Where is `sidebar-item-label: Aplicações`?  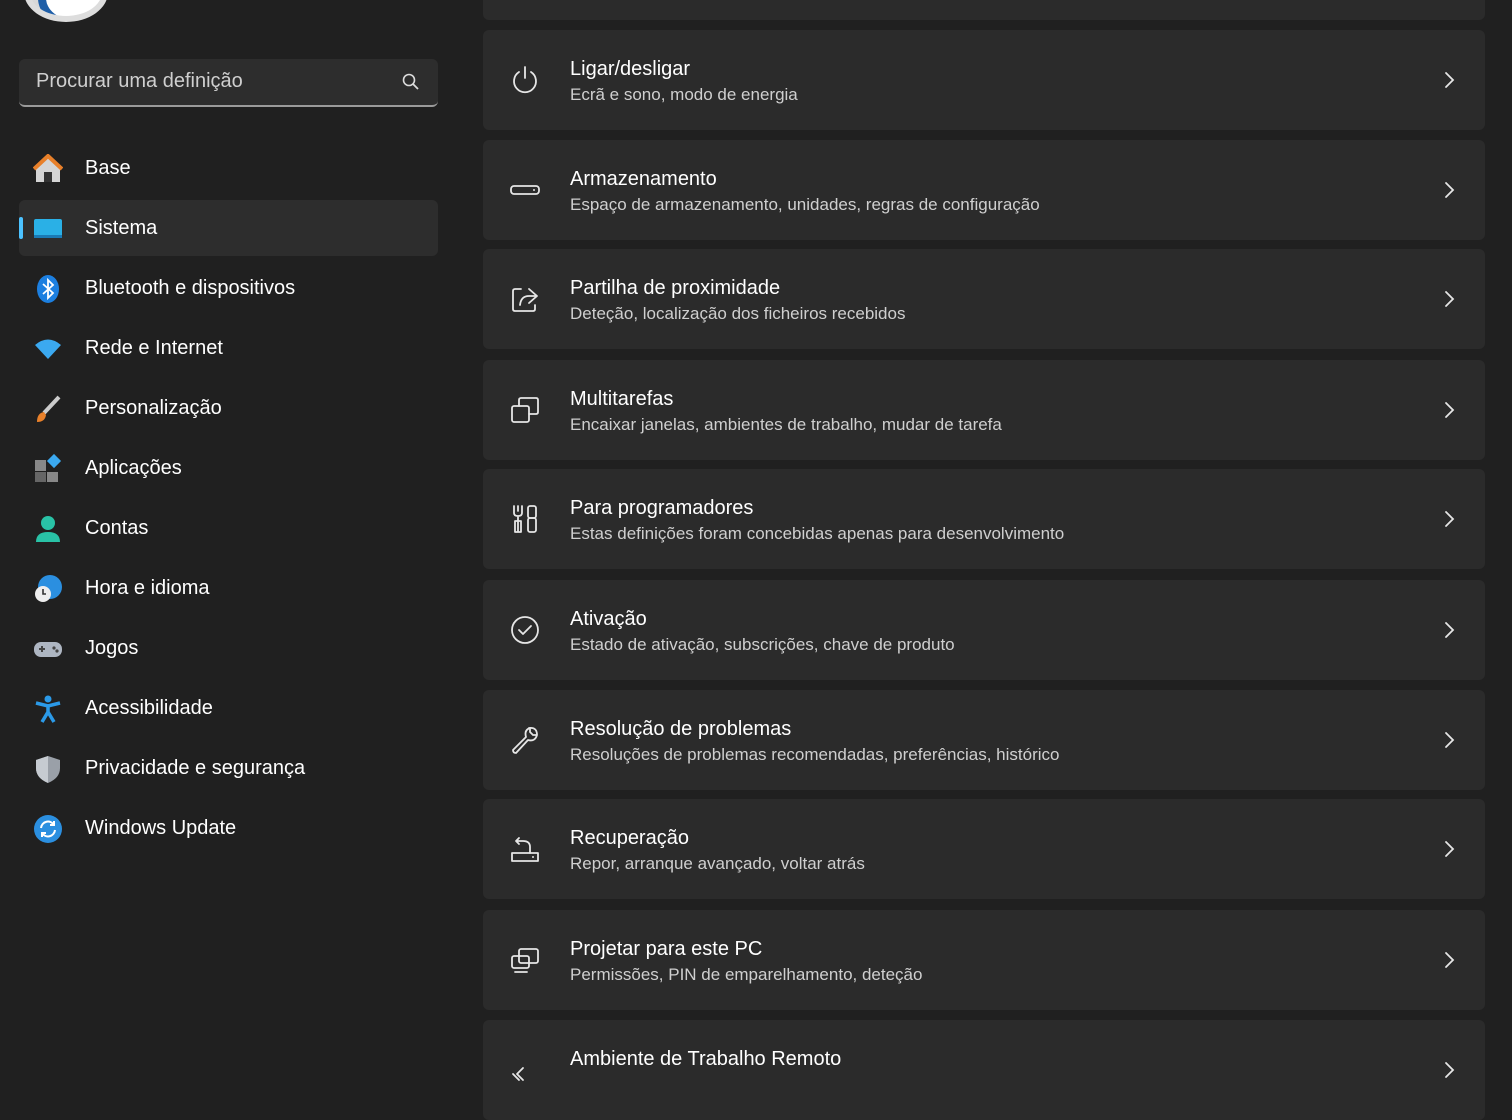
sidebar-item-label: Aplicações is located at coordinates (133, 467).